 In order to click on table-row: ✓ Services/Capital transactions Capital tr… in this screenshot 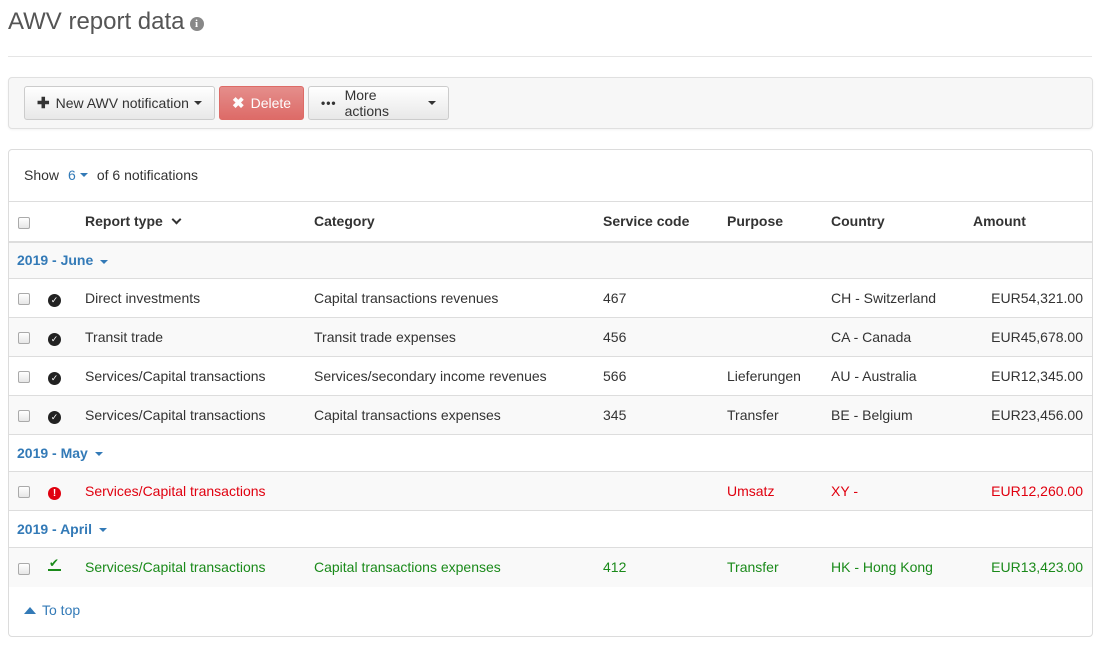, I will do `click(550, 415)`.